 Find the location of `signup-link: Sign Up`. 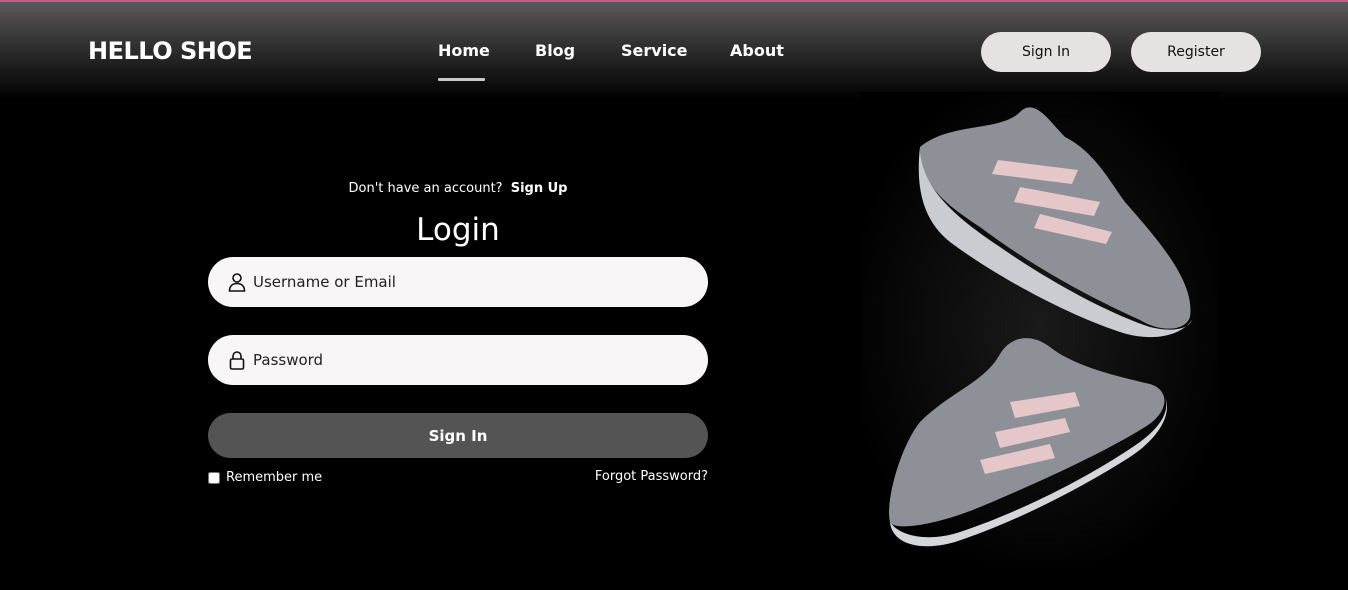

signup-link: Sign Up is located at coordinates (539, 188).